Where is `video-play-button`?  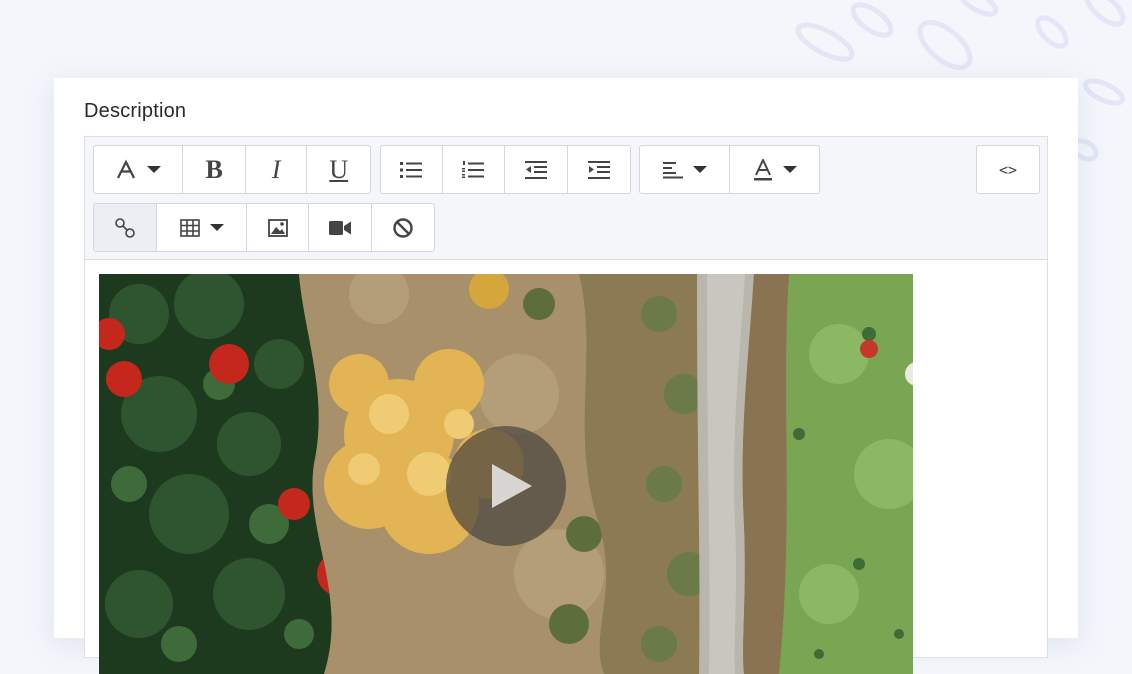 video-play-button is located at coordinates (506, 486).